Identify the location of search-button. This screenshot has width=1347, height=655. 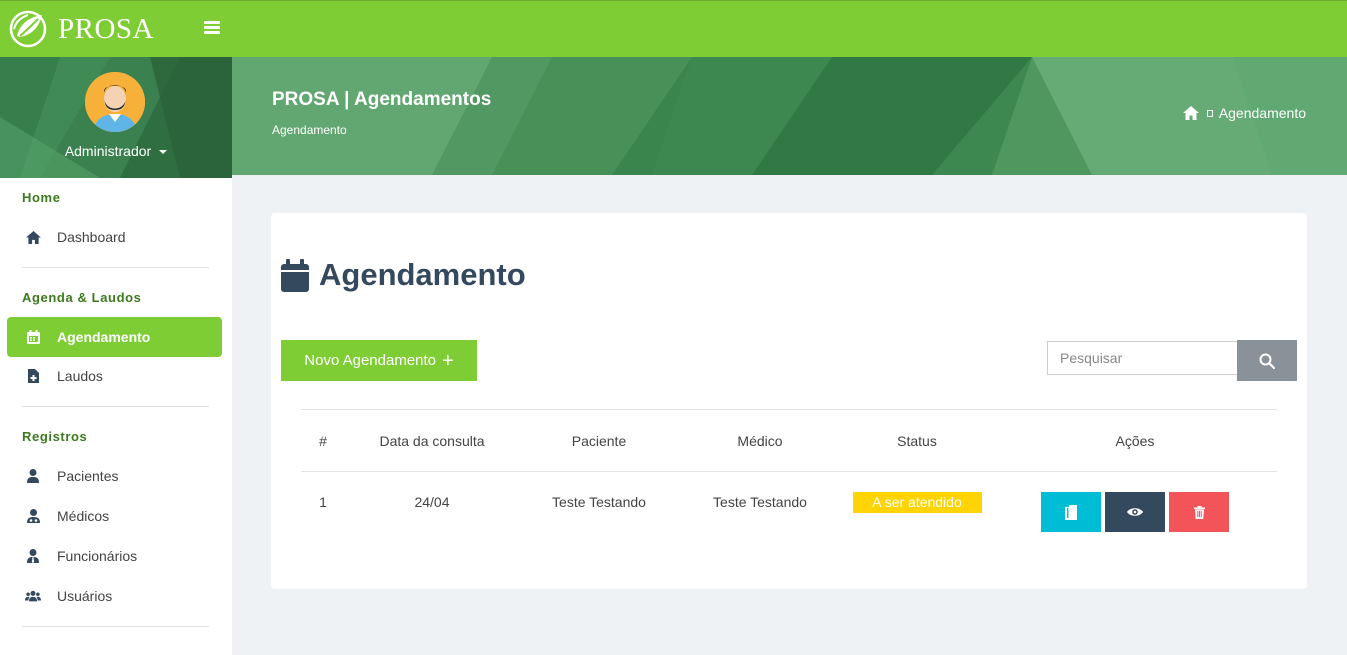
(1267, 360).